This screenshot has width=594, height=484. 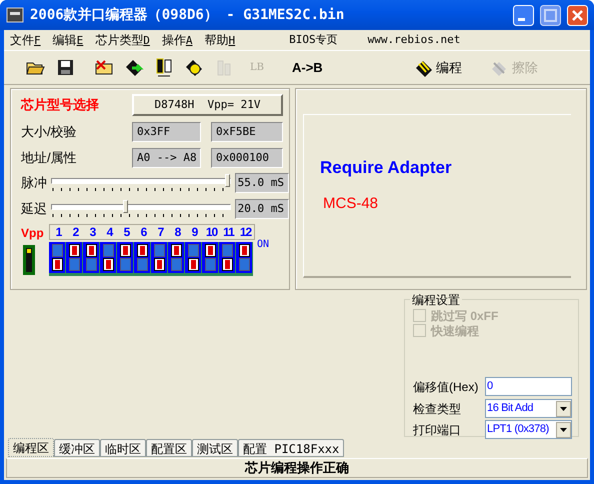 What do you see at coordinates (123, 448) in the screenshot?
I see `tab: 临时区` at bounding box center [123, 448].